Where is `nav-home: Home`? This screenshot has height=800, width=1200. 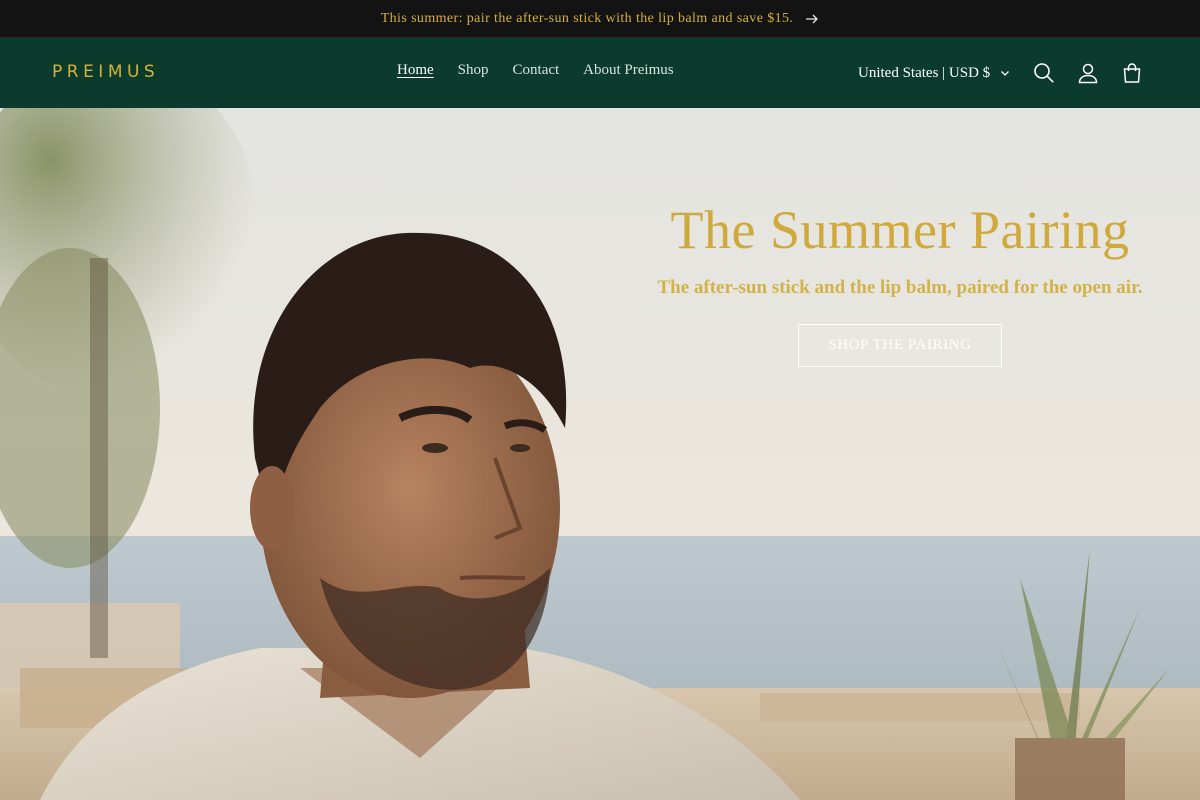
nav-home: Home is located at coordinates (415, 70).